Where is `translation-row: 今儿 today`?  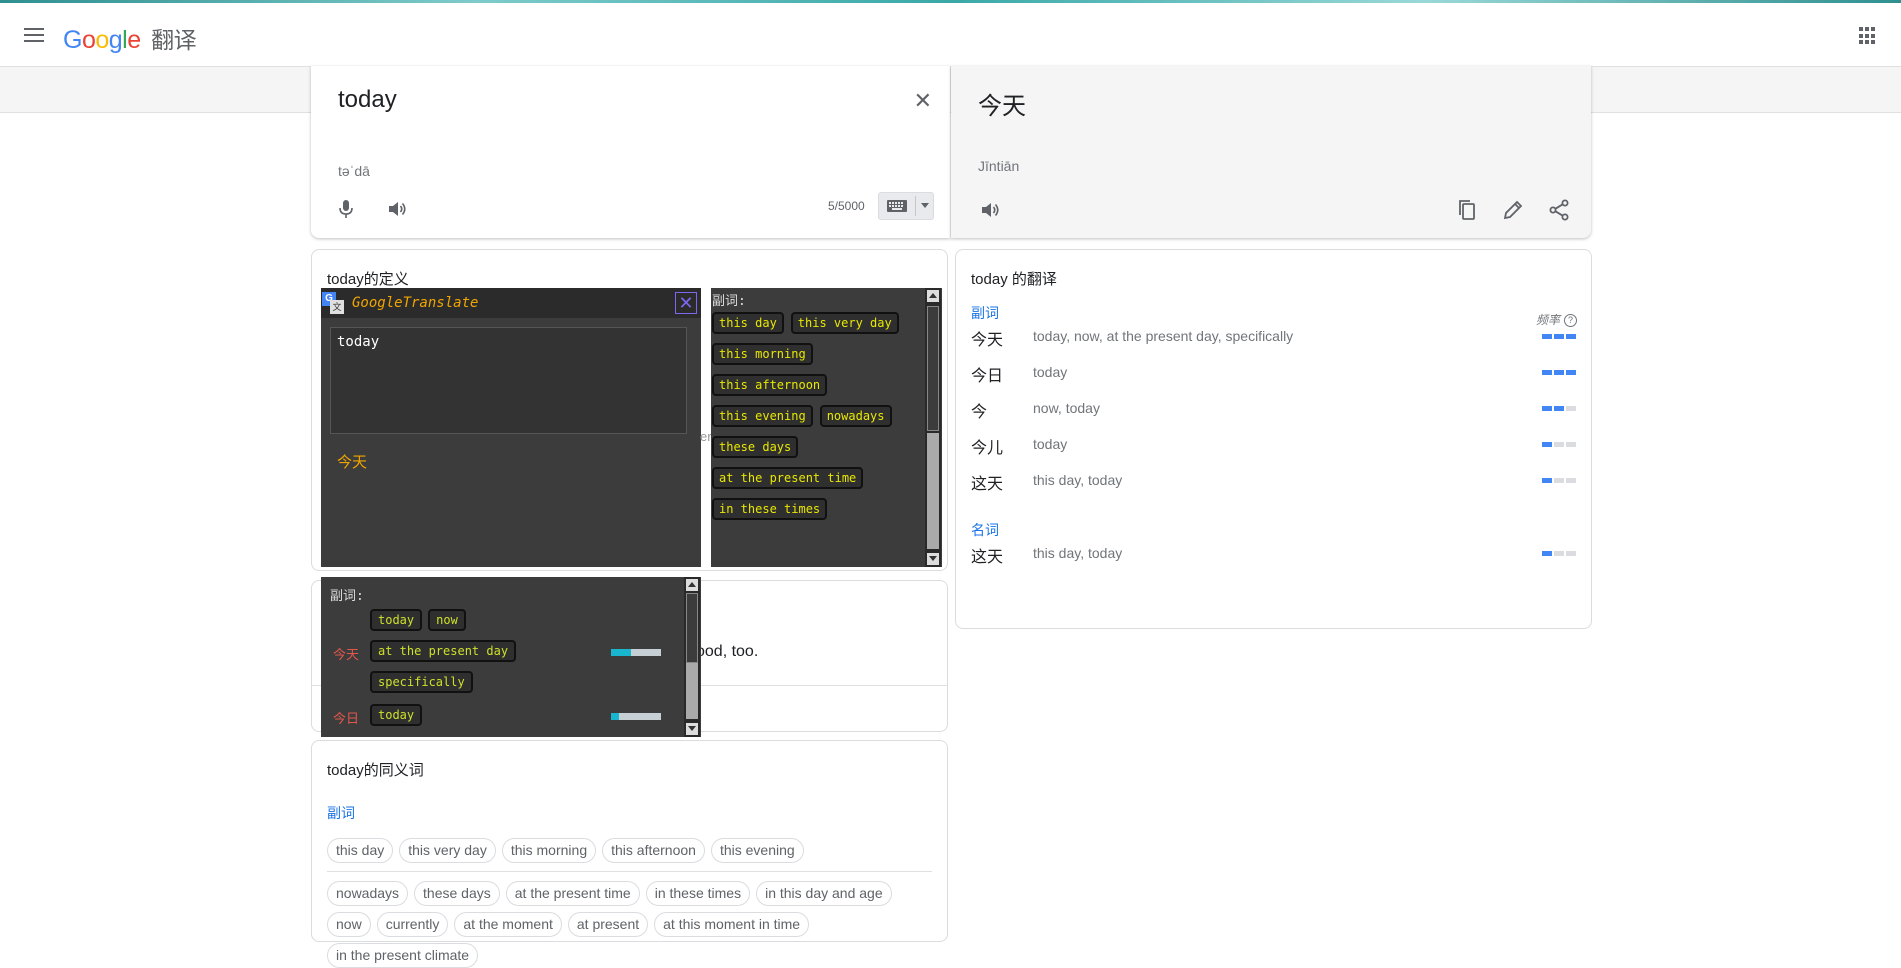 translation-row: 今儿 today is located at coordinates (1273, 446).